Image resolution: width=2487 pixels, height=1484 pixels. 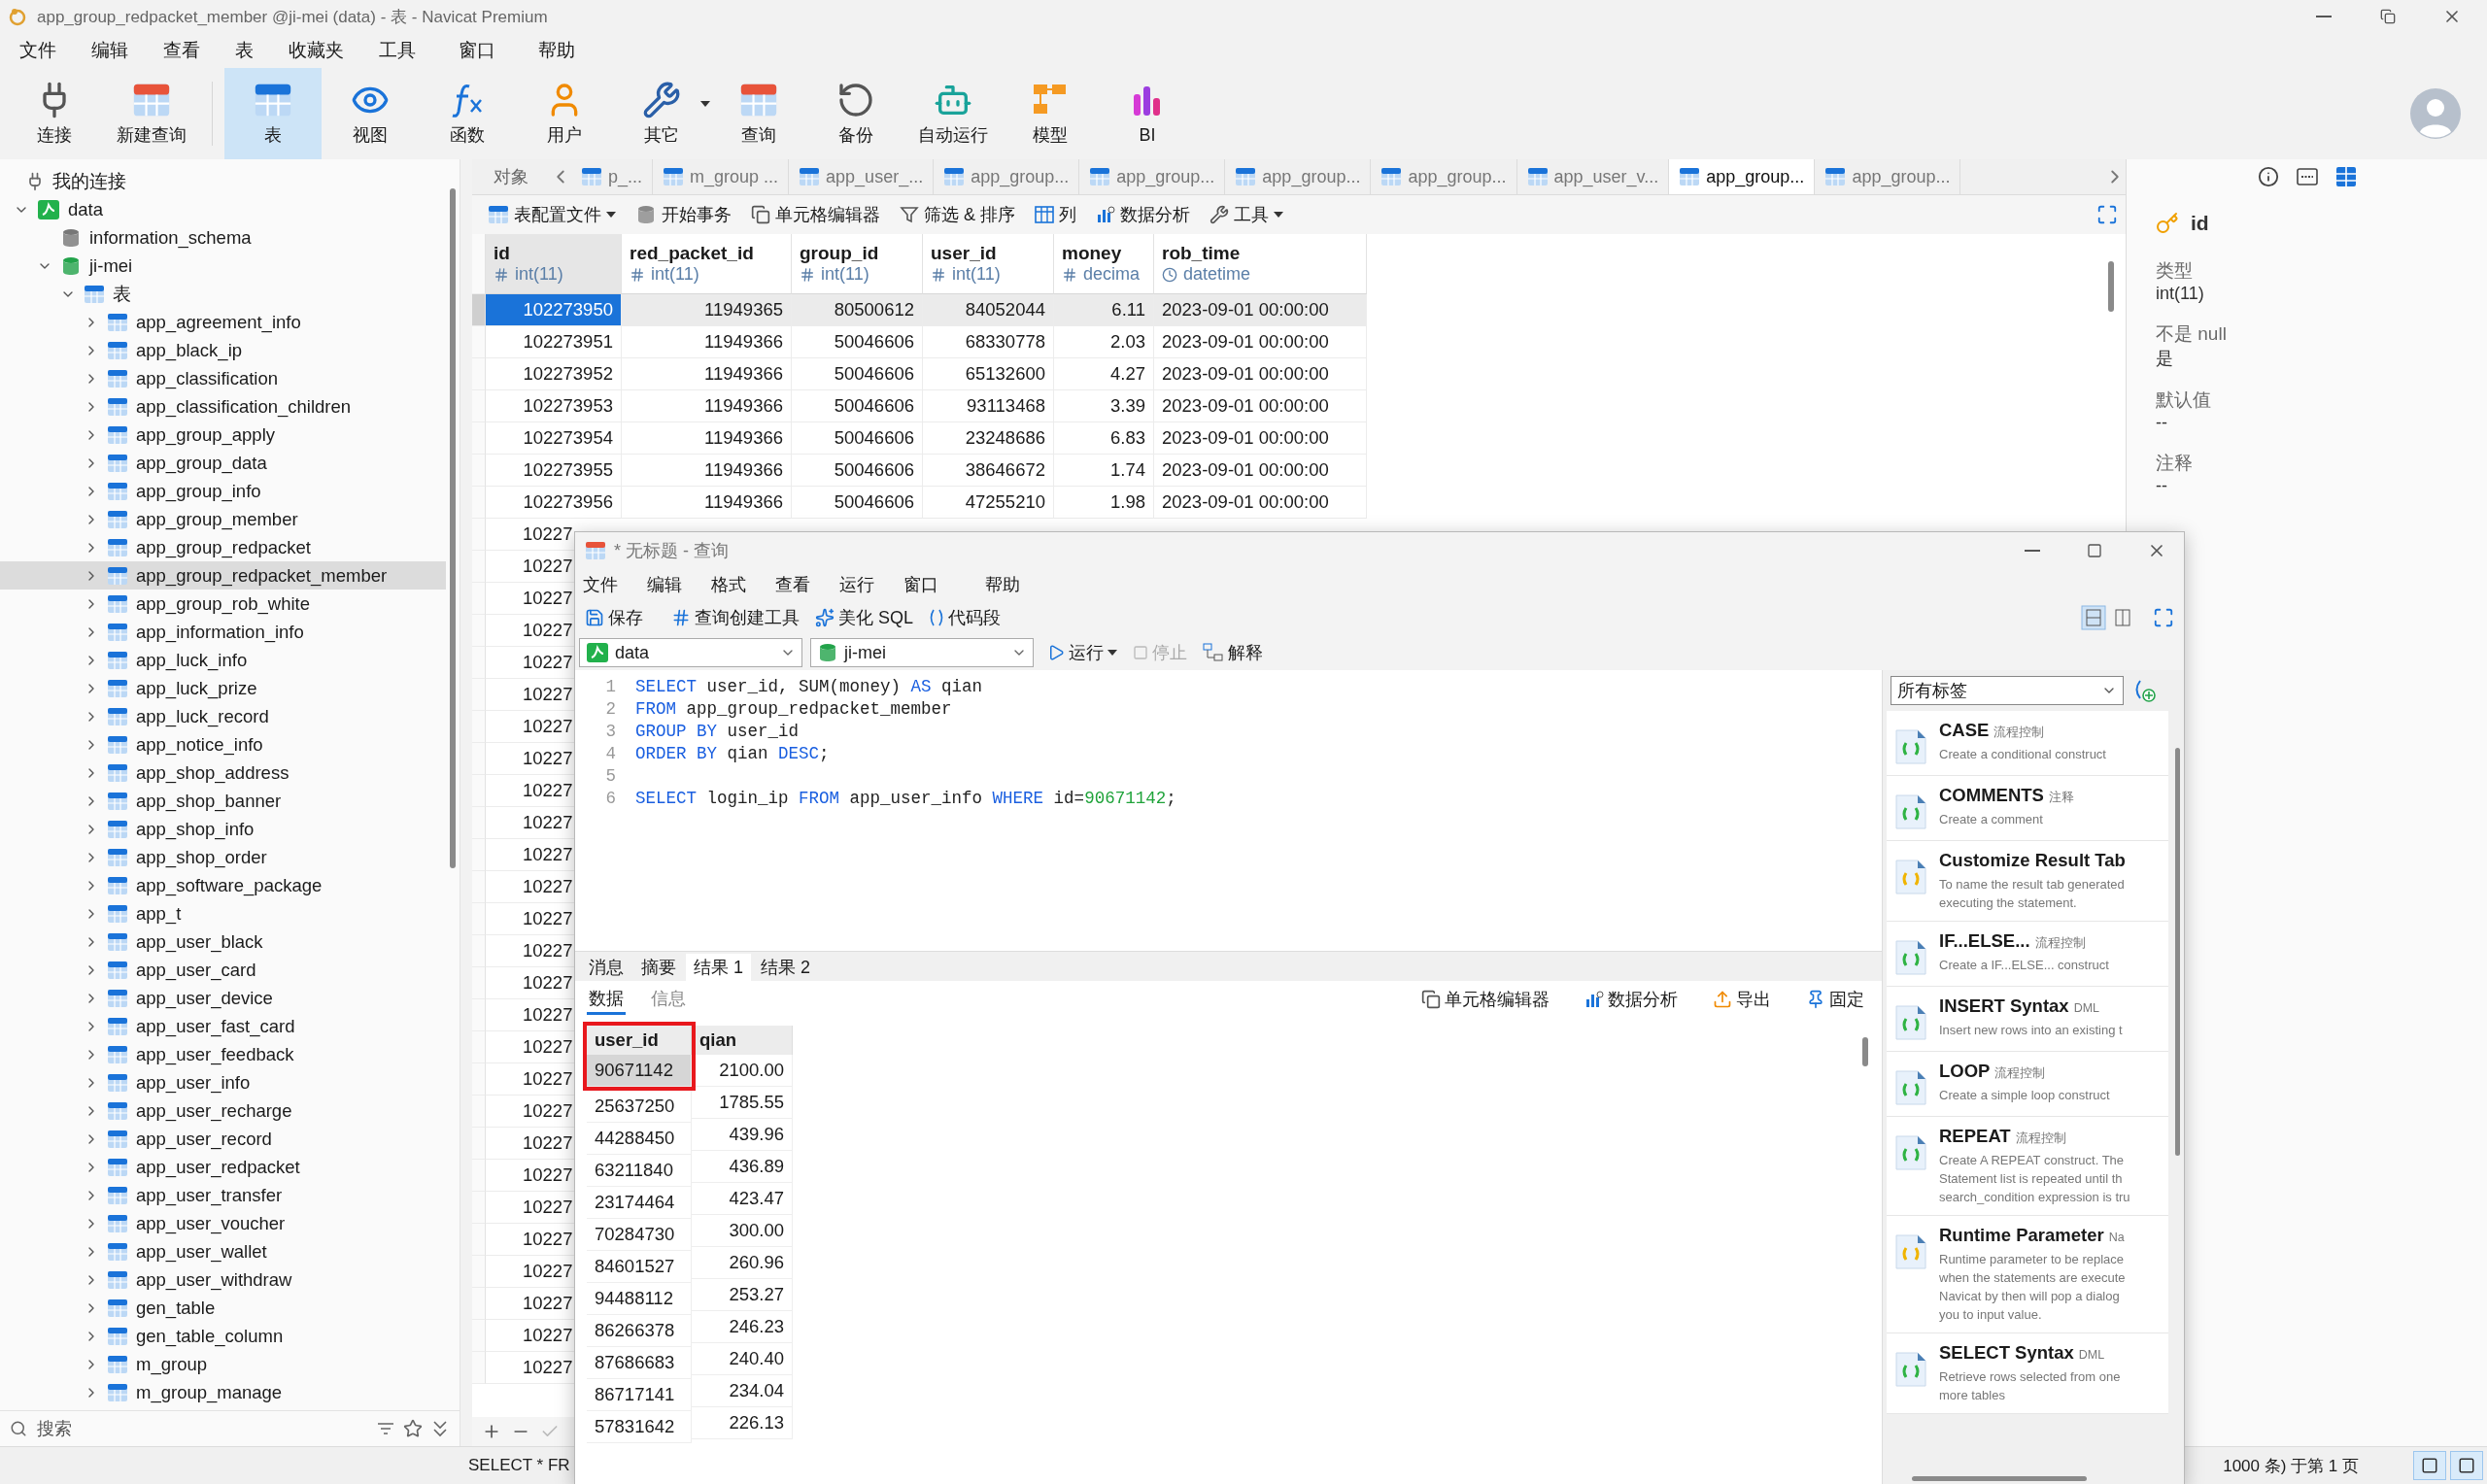 I want to click on tree-item: app_user_record, so click(x=223, y=1139).